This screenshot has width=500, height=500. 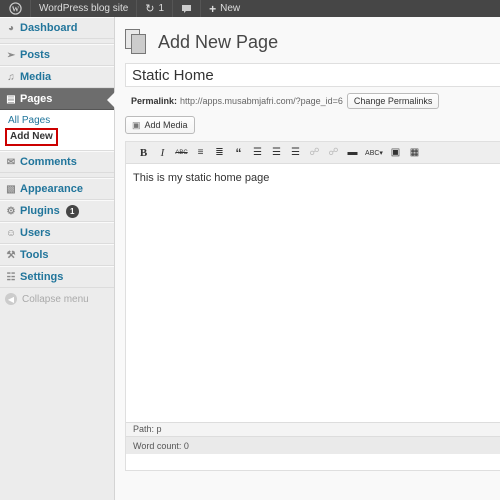 I want to click on pages-submenu: All Pages Add New, so click(x=57, y=130).